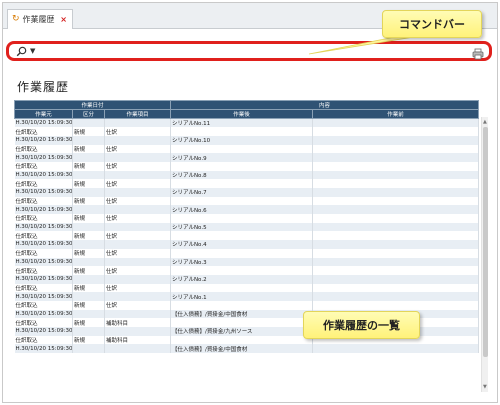 The width and height of the screenshot is (500, 405). What do you see at coordinates (43, 114) in the screenshot?
I see `col-origin: 作業元` at bounding box center [43, 114].